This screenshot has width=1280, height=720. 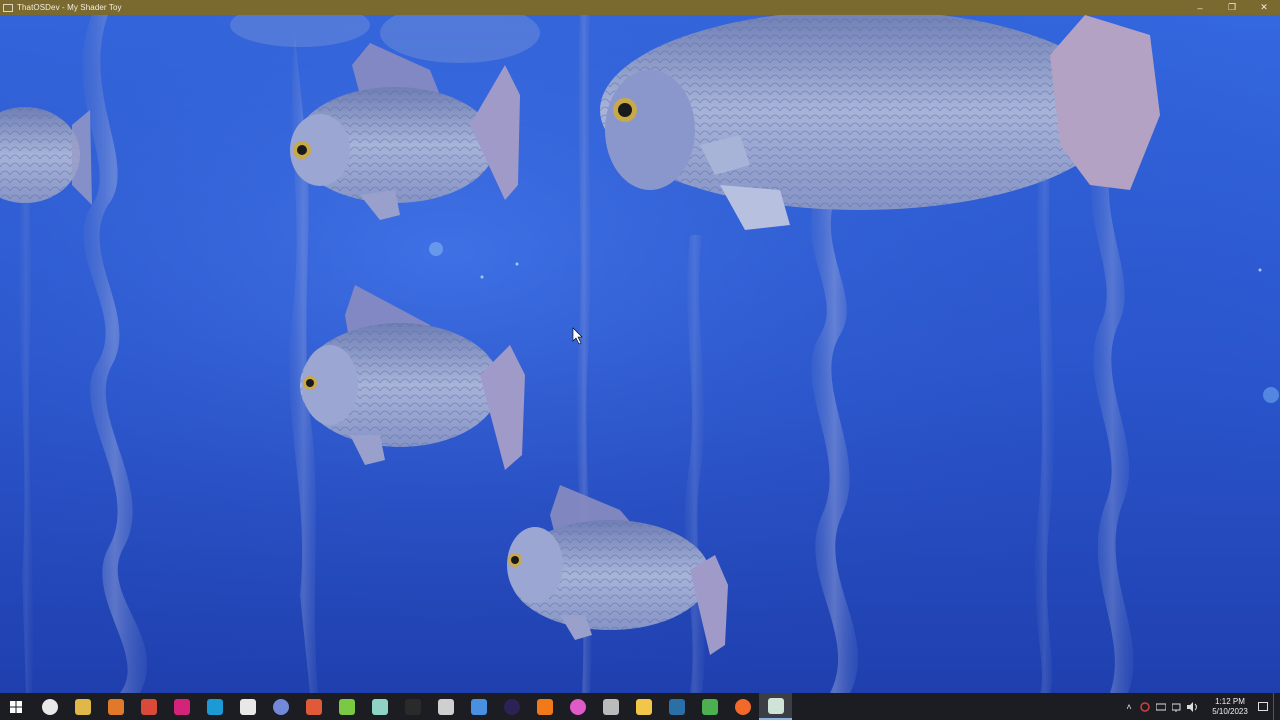 What do you see at coordinates (1161, 706) in the screenshot?
I see `tray-device-icon` at bounding box center [1161, 706].